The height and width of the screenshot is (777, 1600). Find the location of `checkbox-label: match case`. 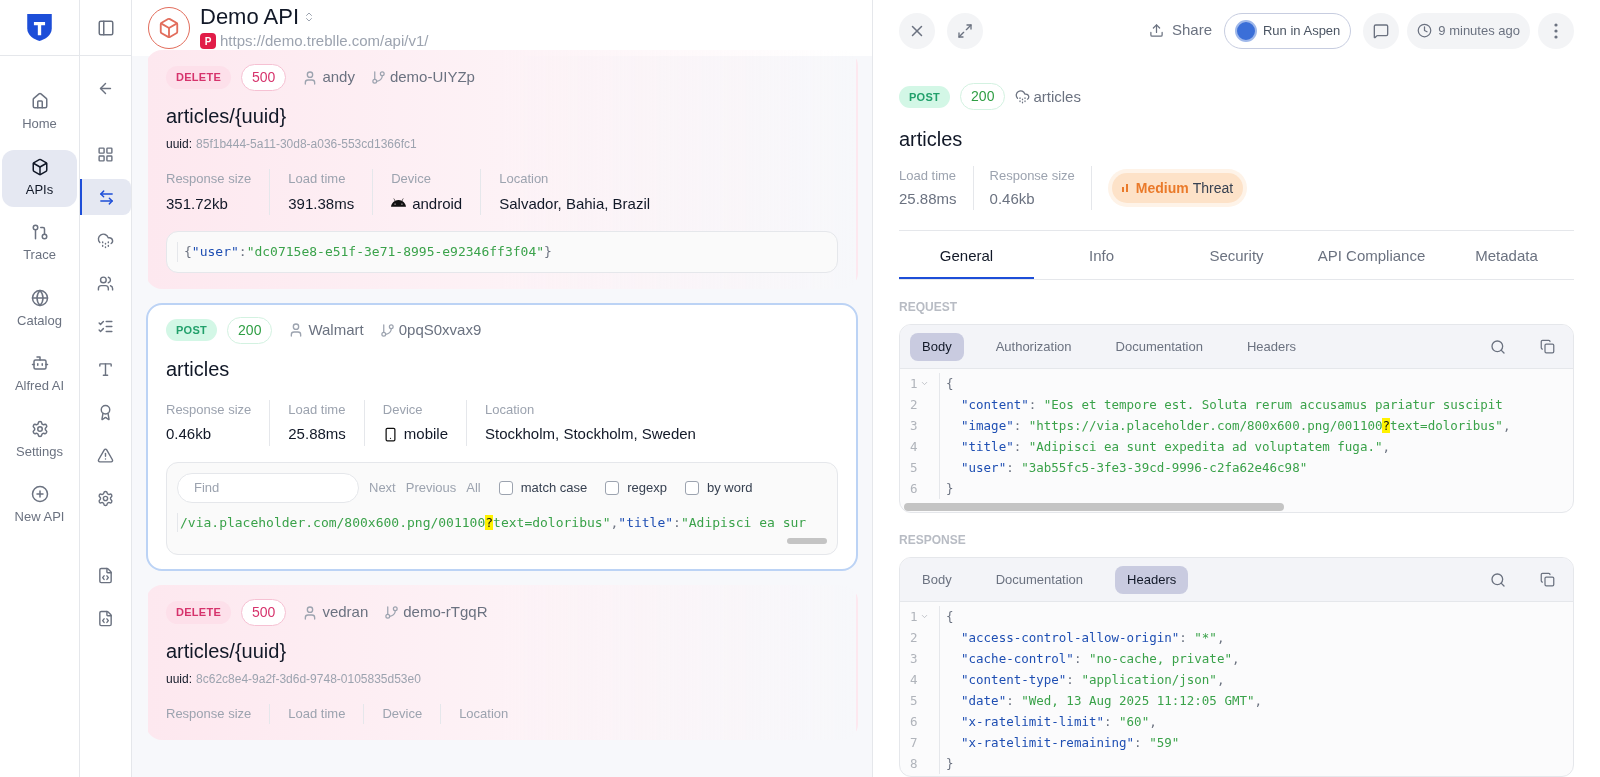

checkbox-label: match case is located at coordinates (554, 487).